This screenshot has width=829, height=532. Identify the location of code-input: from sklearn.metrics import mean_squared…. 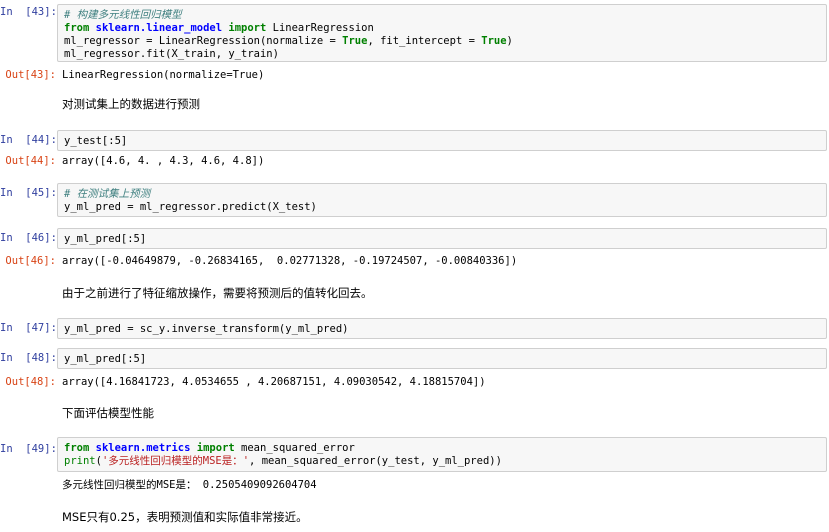
(442, 454).